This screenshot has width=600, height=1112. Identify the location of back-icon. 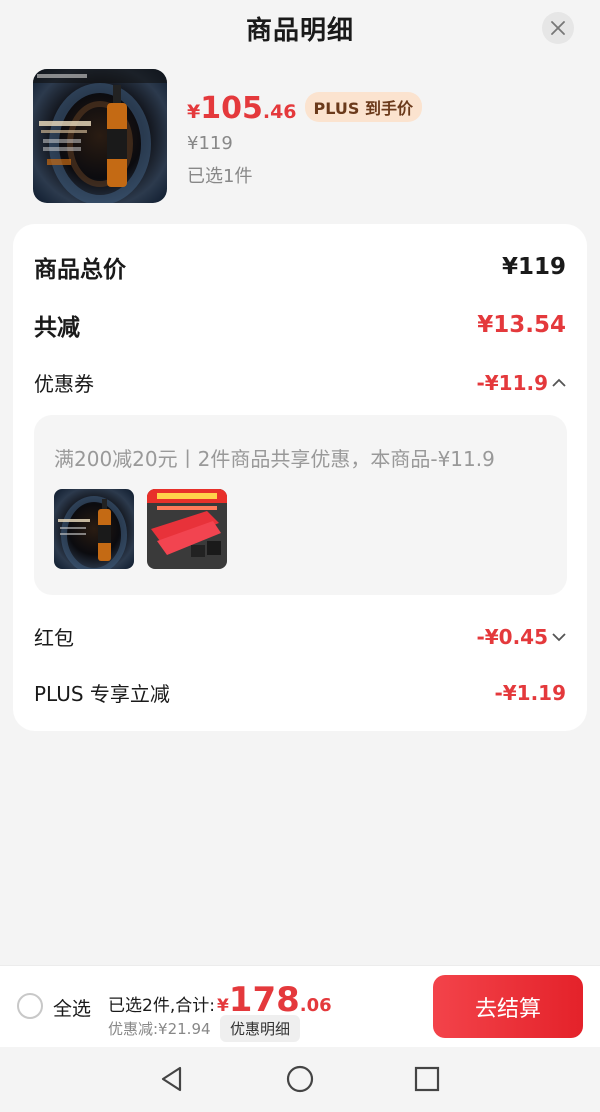
(172, 1079).